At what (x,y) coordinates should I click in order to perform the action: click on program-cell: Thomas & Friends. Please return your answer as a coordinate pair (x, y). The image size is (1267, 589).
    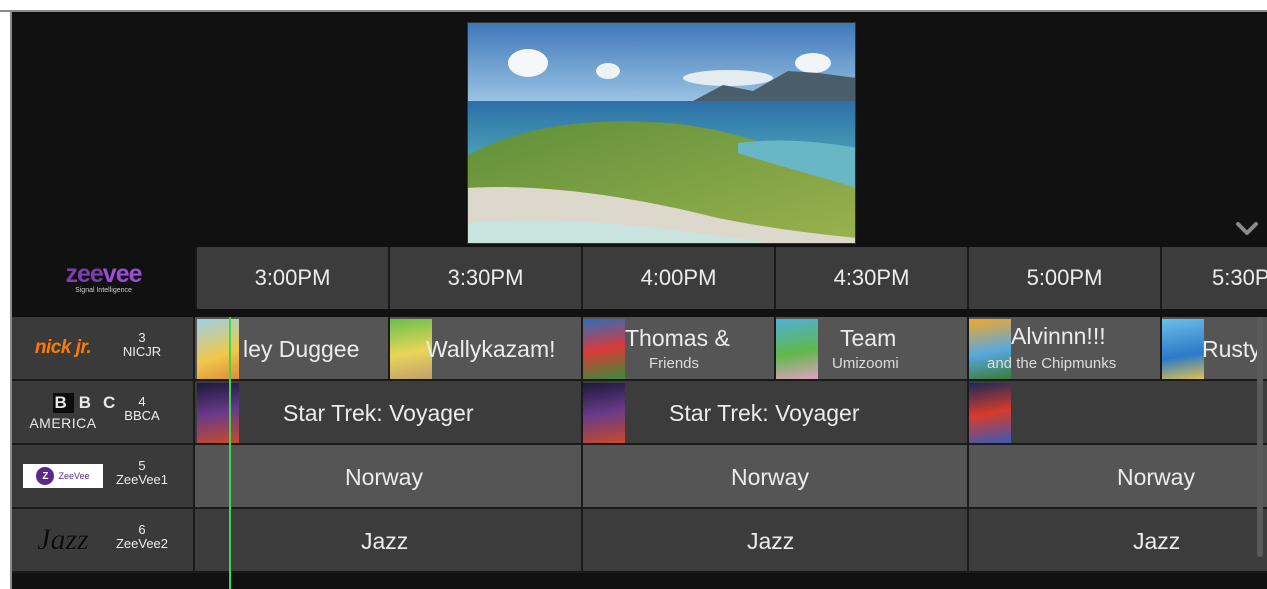
    Looking at the image, I should click on (677, 349).